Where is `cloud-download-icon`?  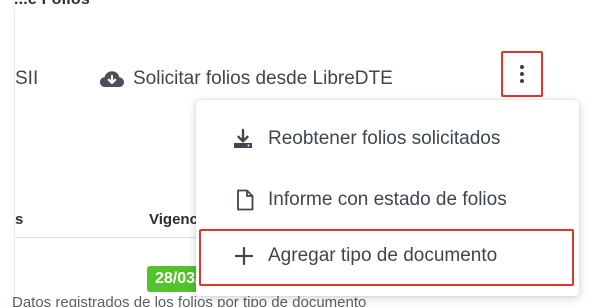 cloud-download-icon is located at coordinates (112, 79).